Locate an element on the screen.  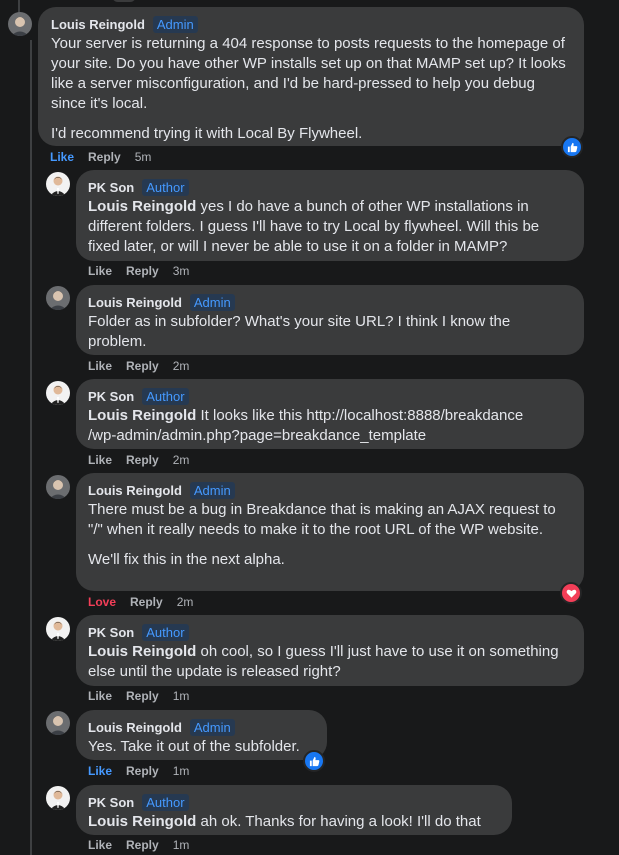
comment-actions: Like Reply 5m is located at coordinates (107, 157).